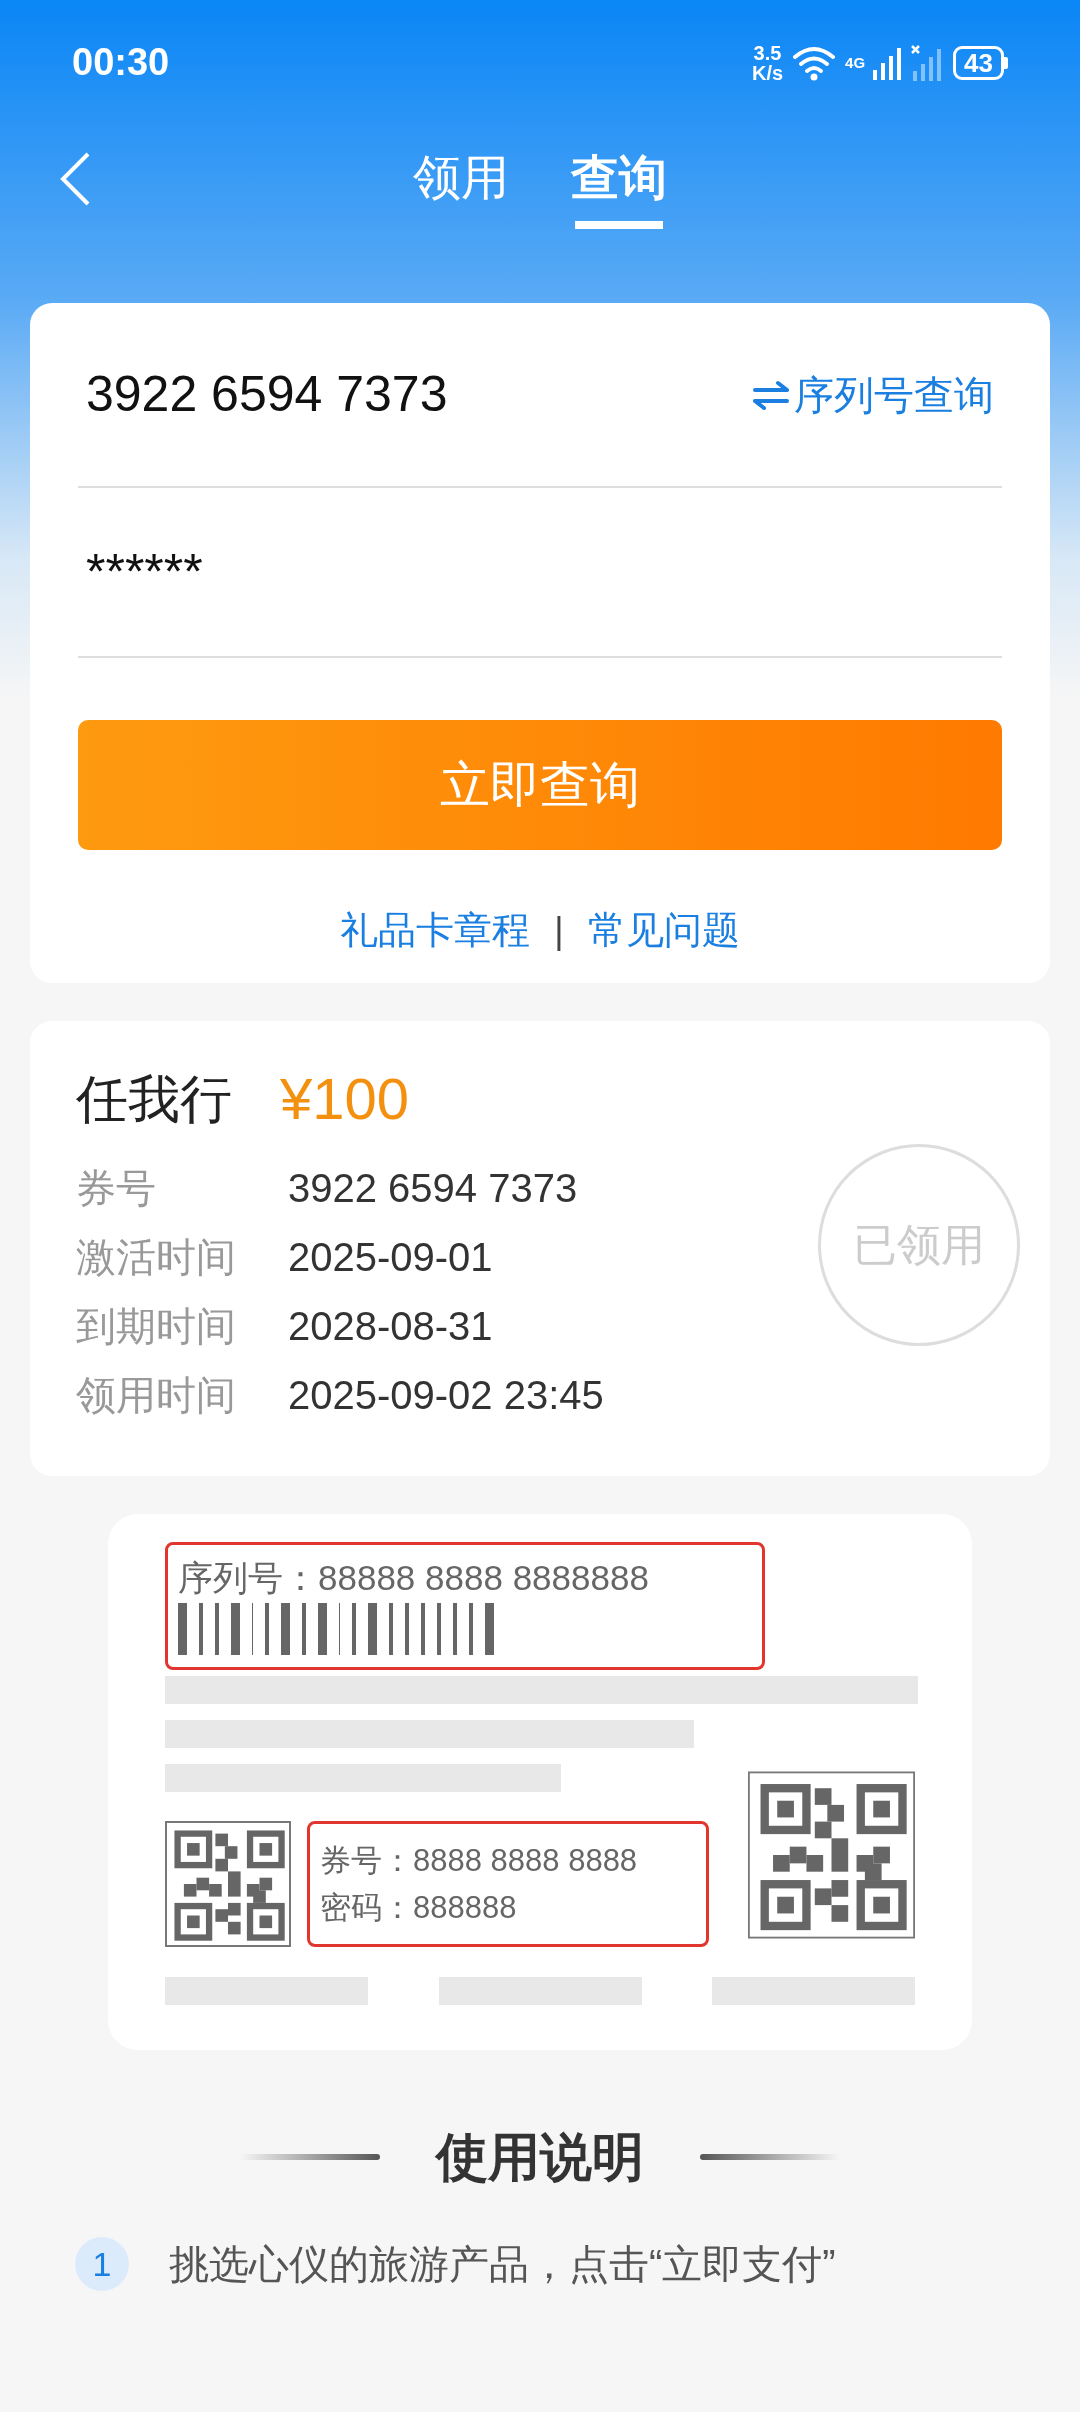 The width and height of the screenshot is (1080, 2412). I want to click on field-label: 到期时间, so click(156, 1326).